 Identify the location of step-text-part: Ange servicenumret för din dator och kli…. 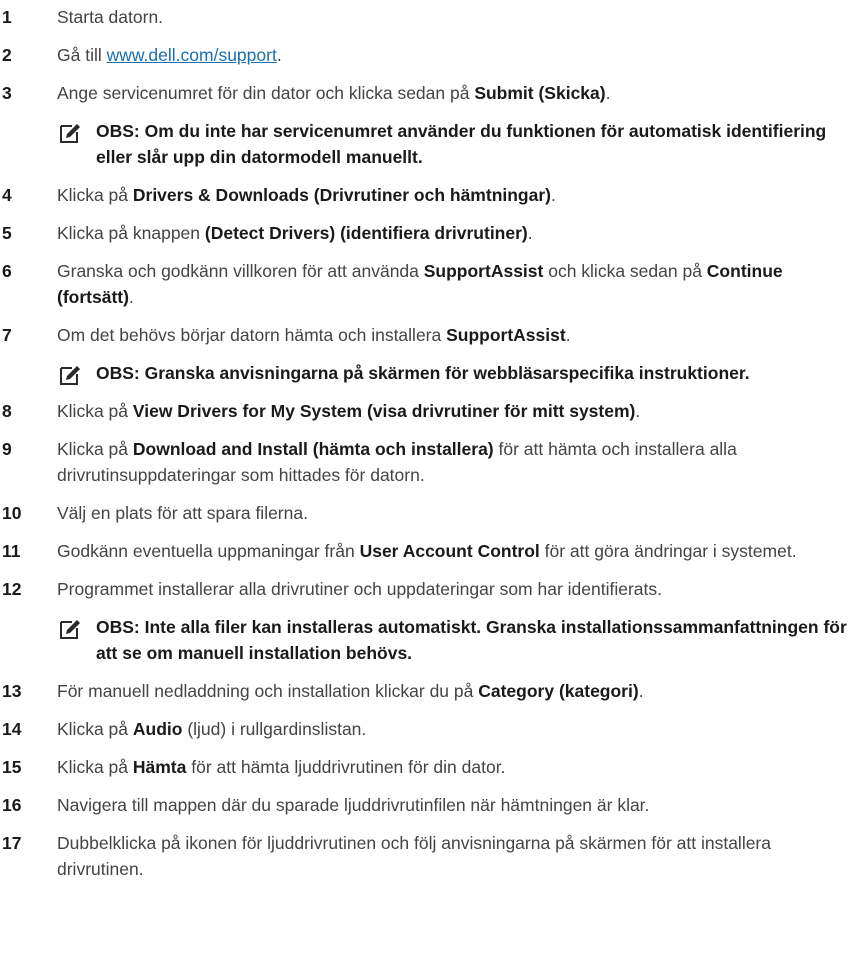
(266, 93).